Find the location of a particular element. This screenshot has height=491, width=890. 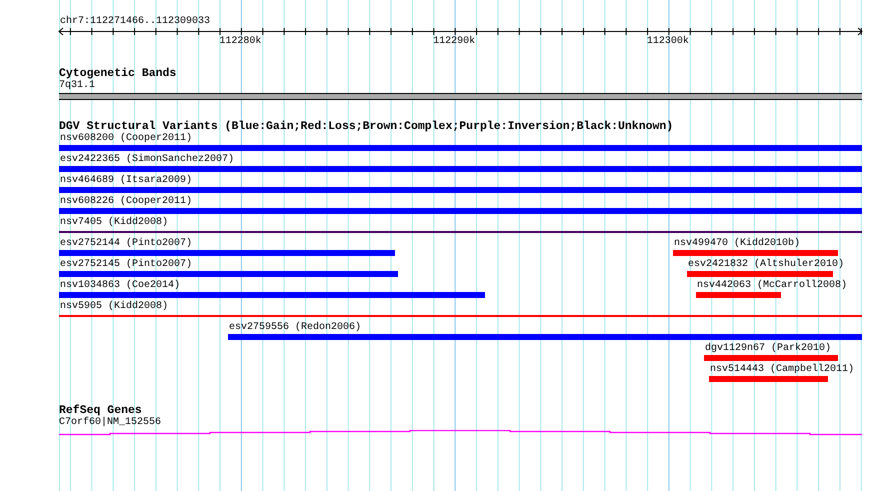

variant-label: dgv1129n67 (Park2010) is located at coordinates (768, 348).